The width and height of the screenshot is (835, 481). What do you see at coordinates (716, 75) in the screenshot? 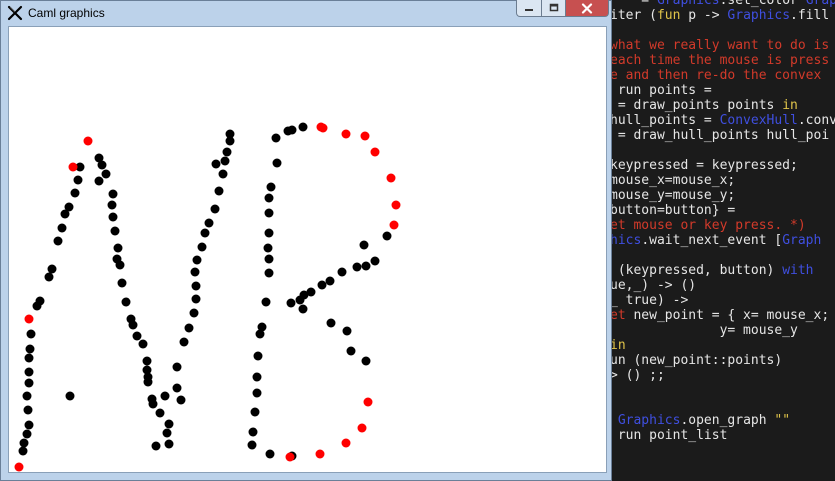
I see `code-token: e and then re-do the convex` at bounding box center [716, 75].